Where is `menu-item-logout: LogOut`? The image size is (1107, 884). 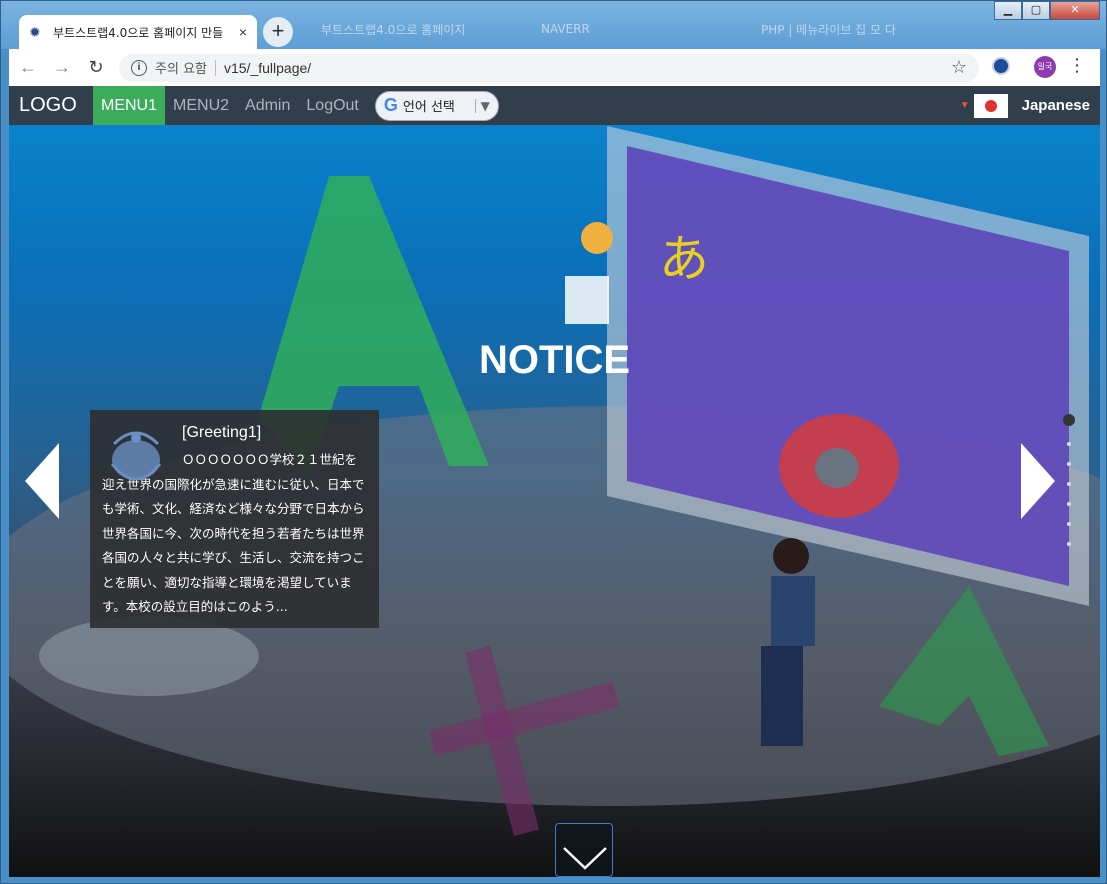 menu-item-logout: LogOut is located at coordinates (332, 105).